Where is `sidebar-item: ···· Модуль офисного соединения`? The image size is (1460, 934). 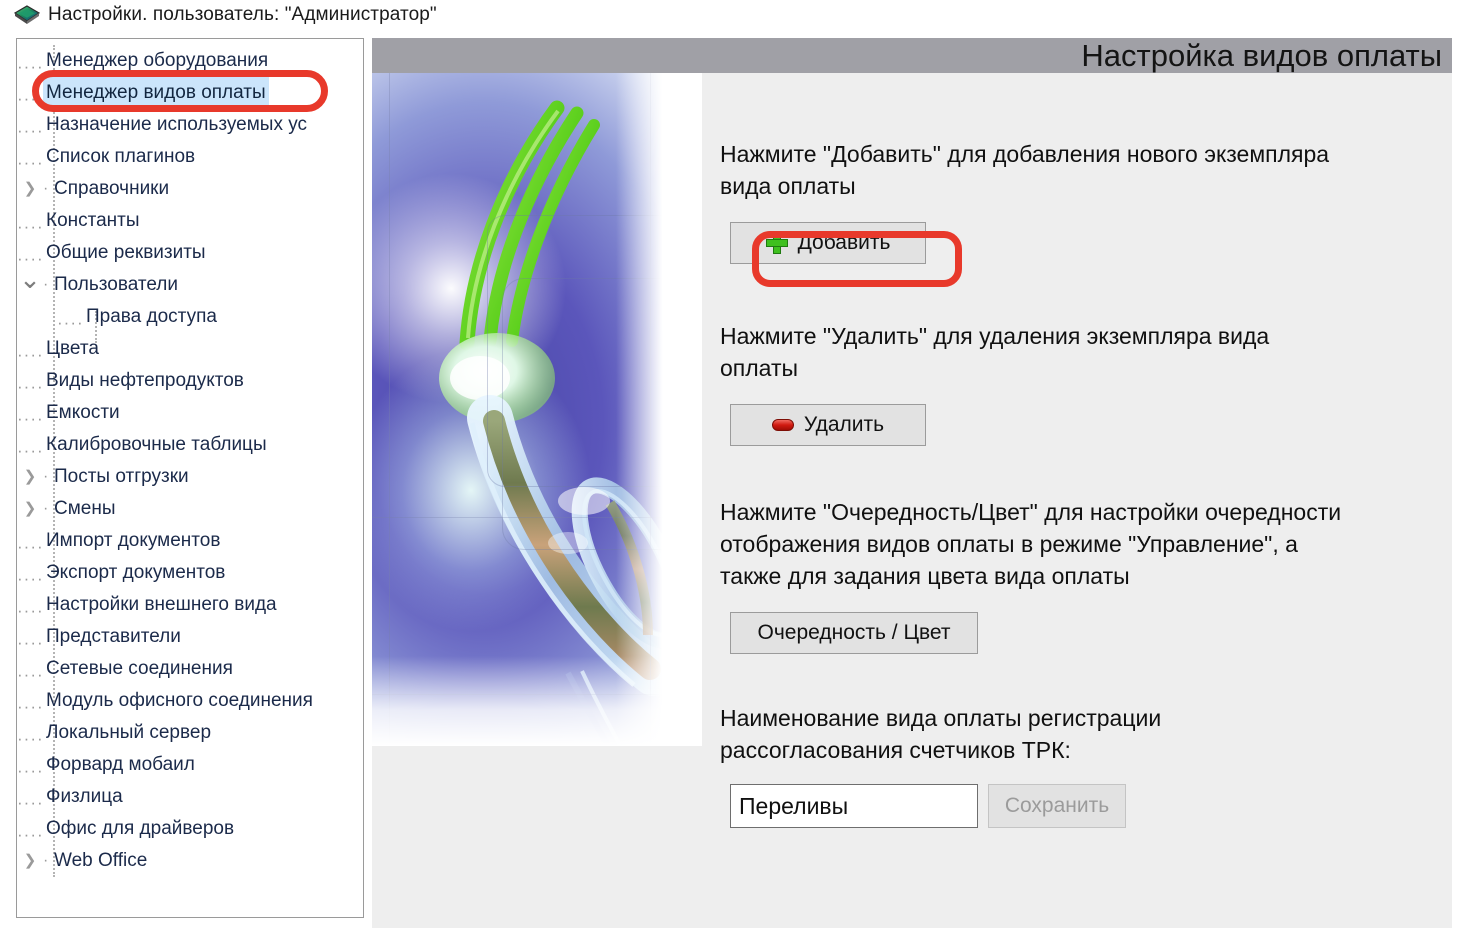 sidebar-item: ···· Модуль офисного соединения is located at coordinates (190, 701).